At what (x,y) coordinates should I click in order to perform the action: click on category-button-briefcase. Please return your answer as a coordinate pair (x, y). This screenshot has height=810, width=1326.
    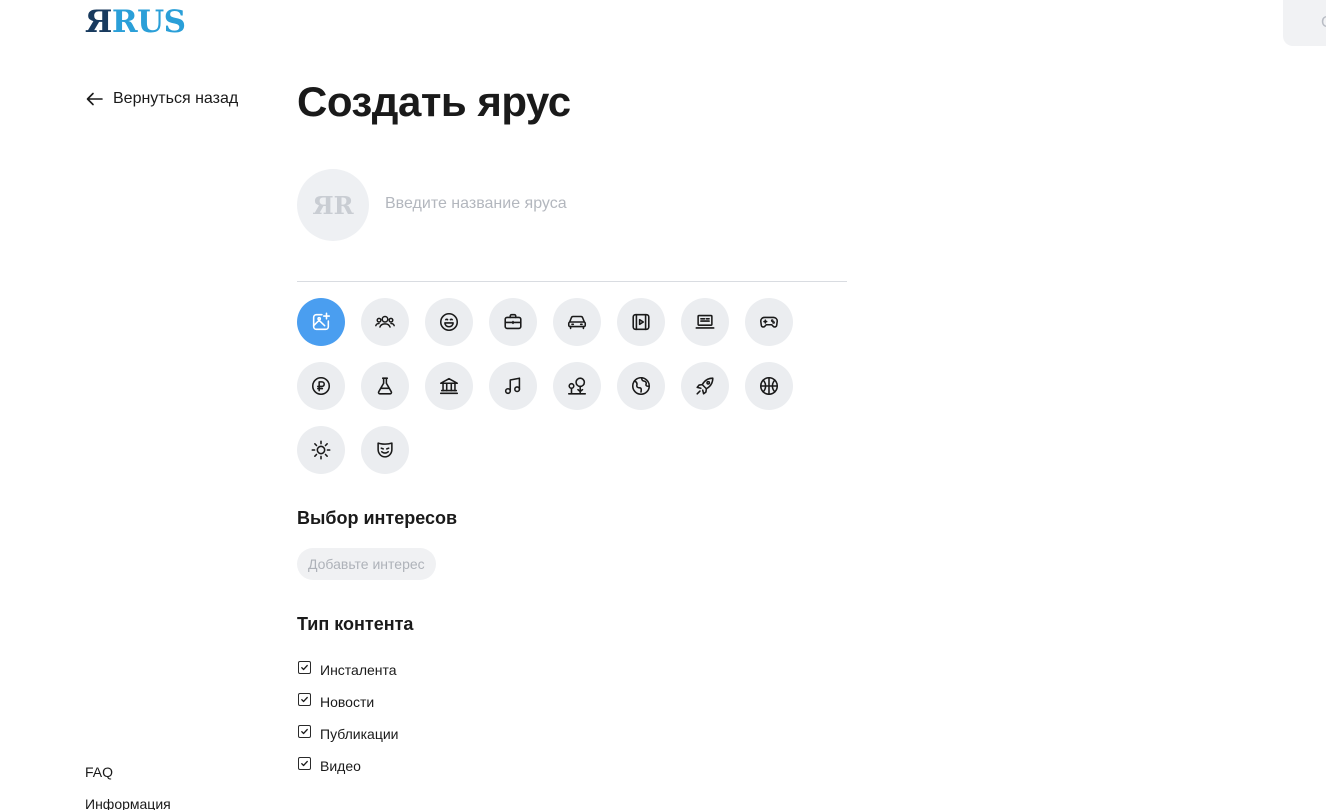
    Looking at the image, I should click on (513, 322).